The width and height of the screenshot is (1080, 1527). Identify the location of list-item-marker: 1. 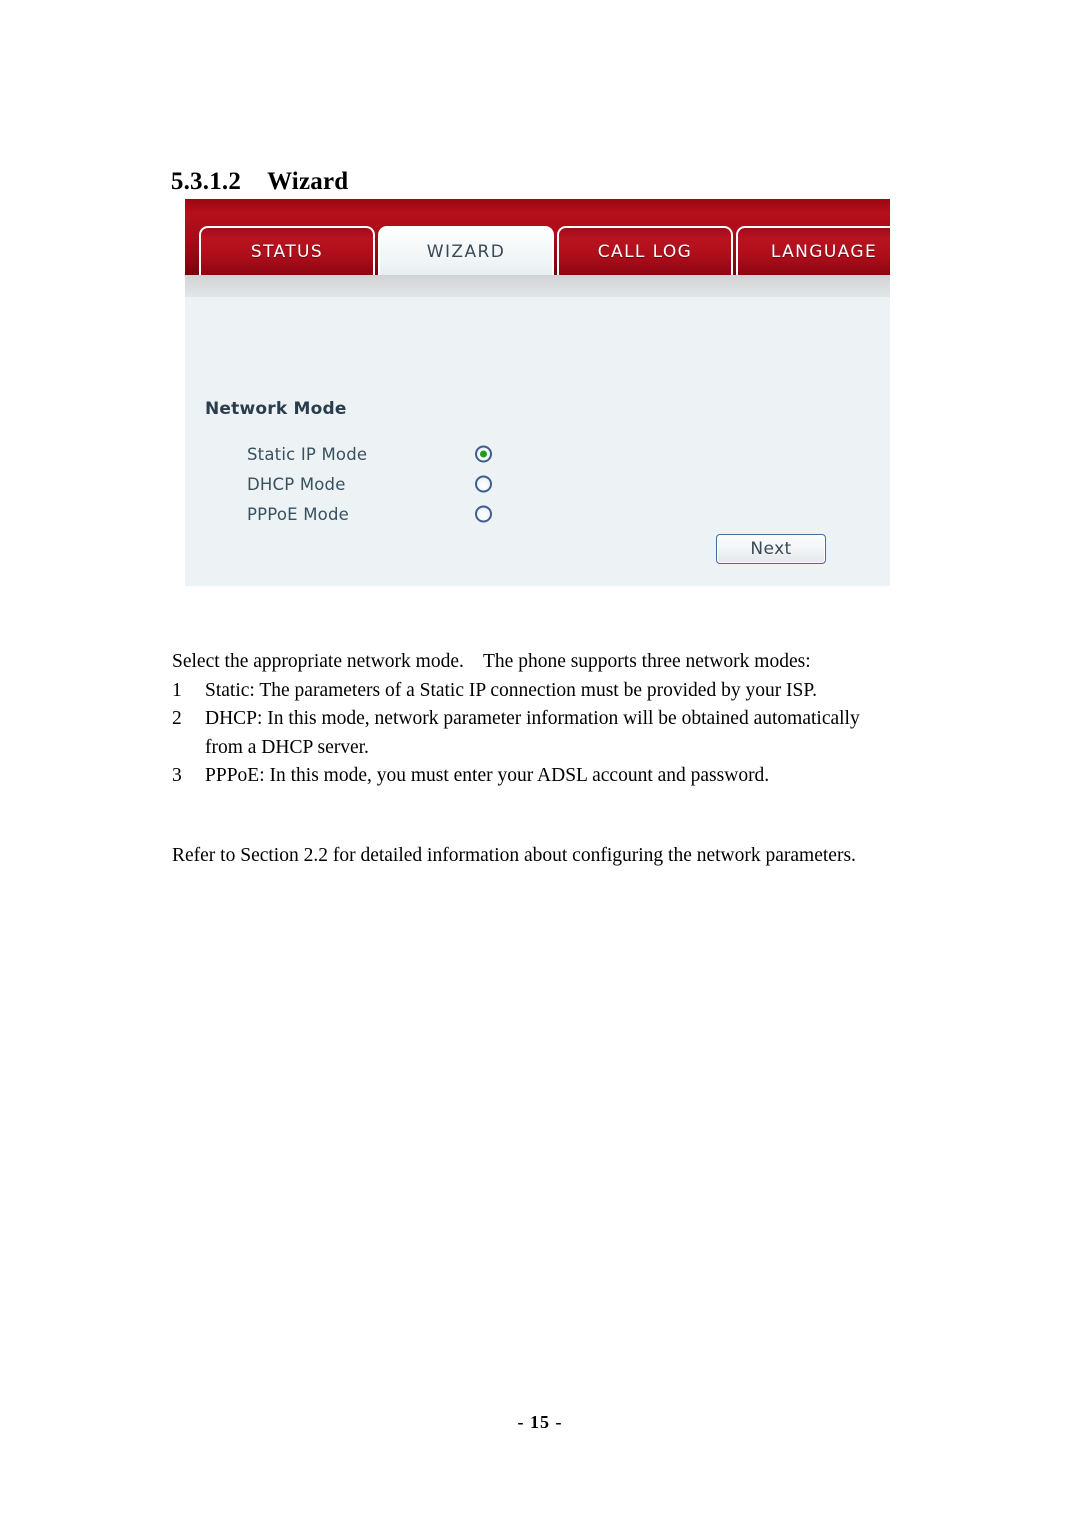
(177, 690).